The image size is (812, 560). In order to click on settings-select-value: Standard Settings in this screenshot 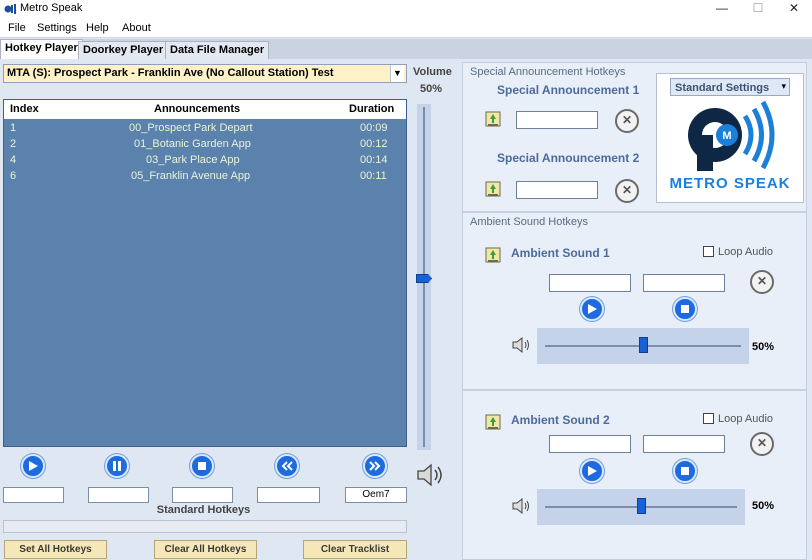, I will do `click(722, 88)`.